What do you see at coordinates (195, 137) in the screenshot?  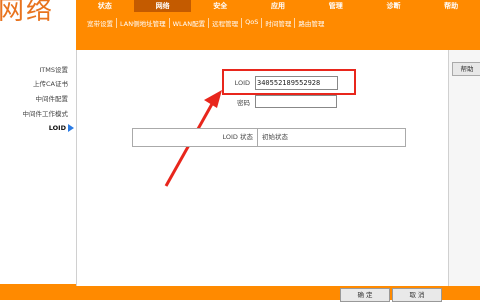 I see `loid-status-label: LOID 状态` at bounding box center [195, 137].